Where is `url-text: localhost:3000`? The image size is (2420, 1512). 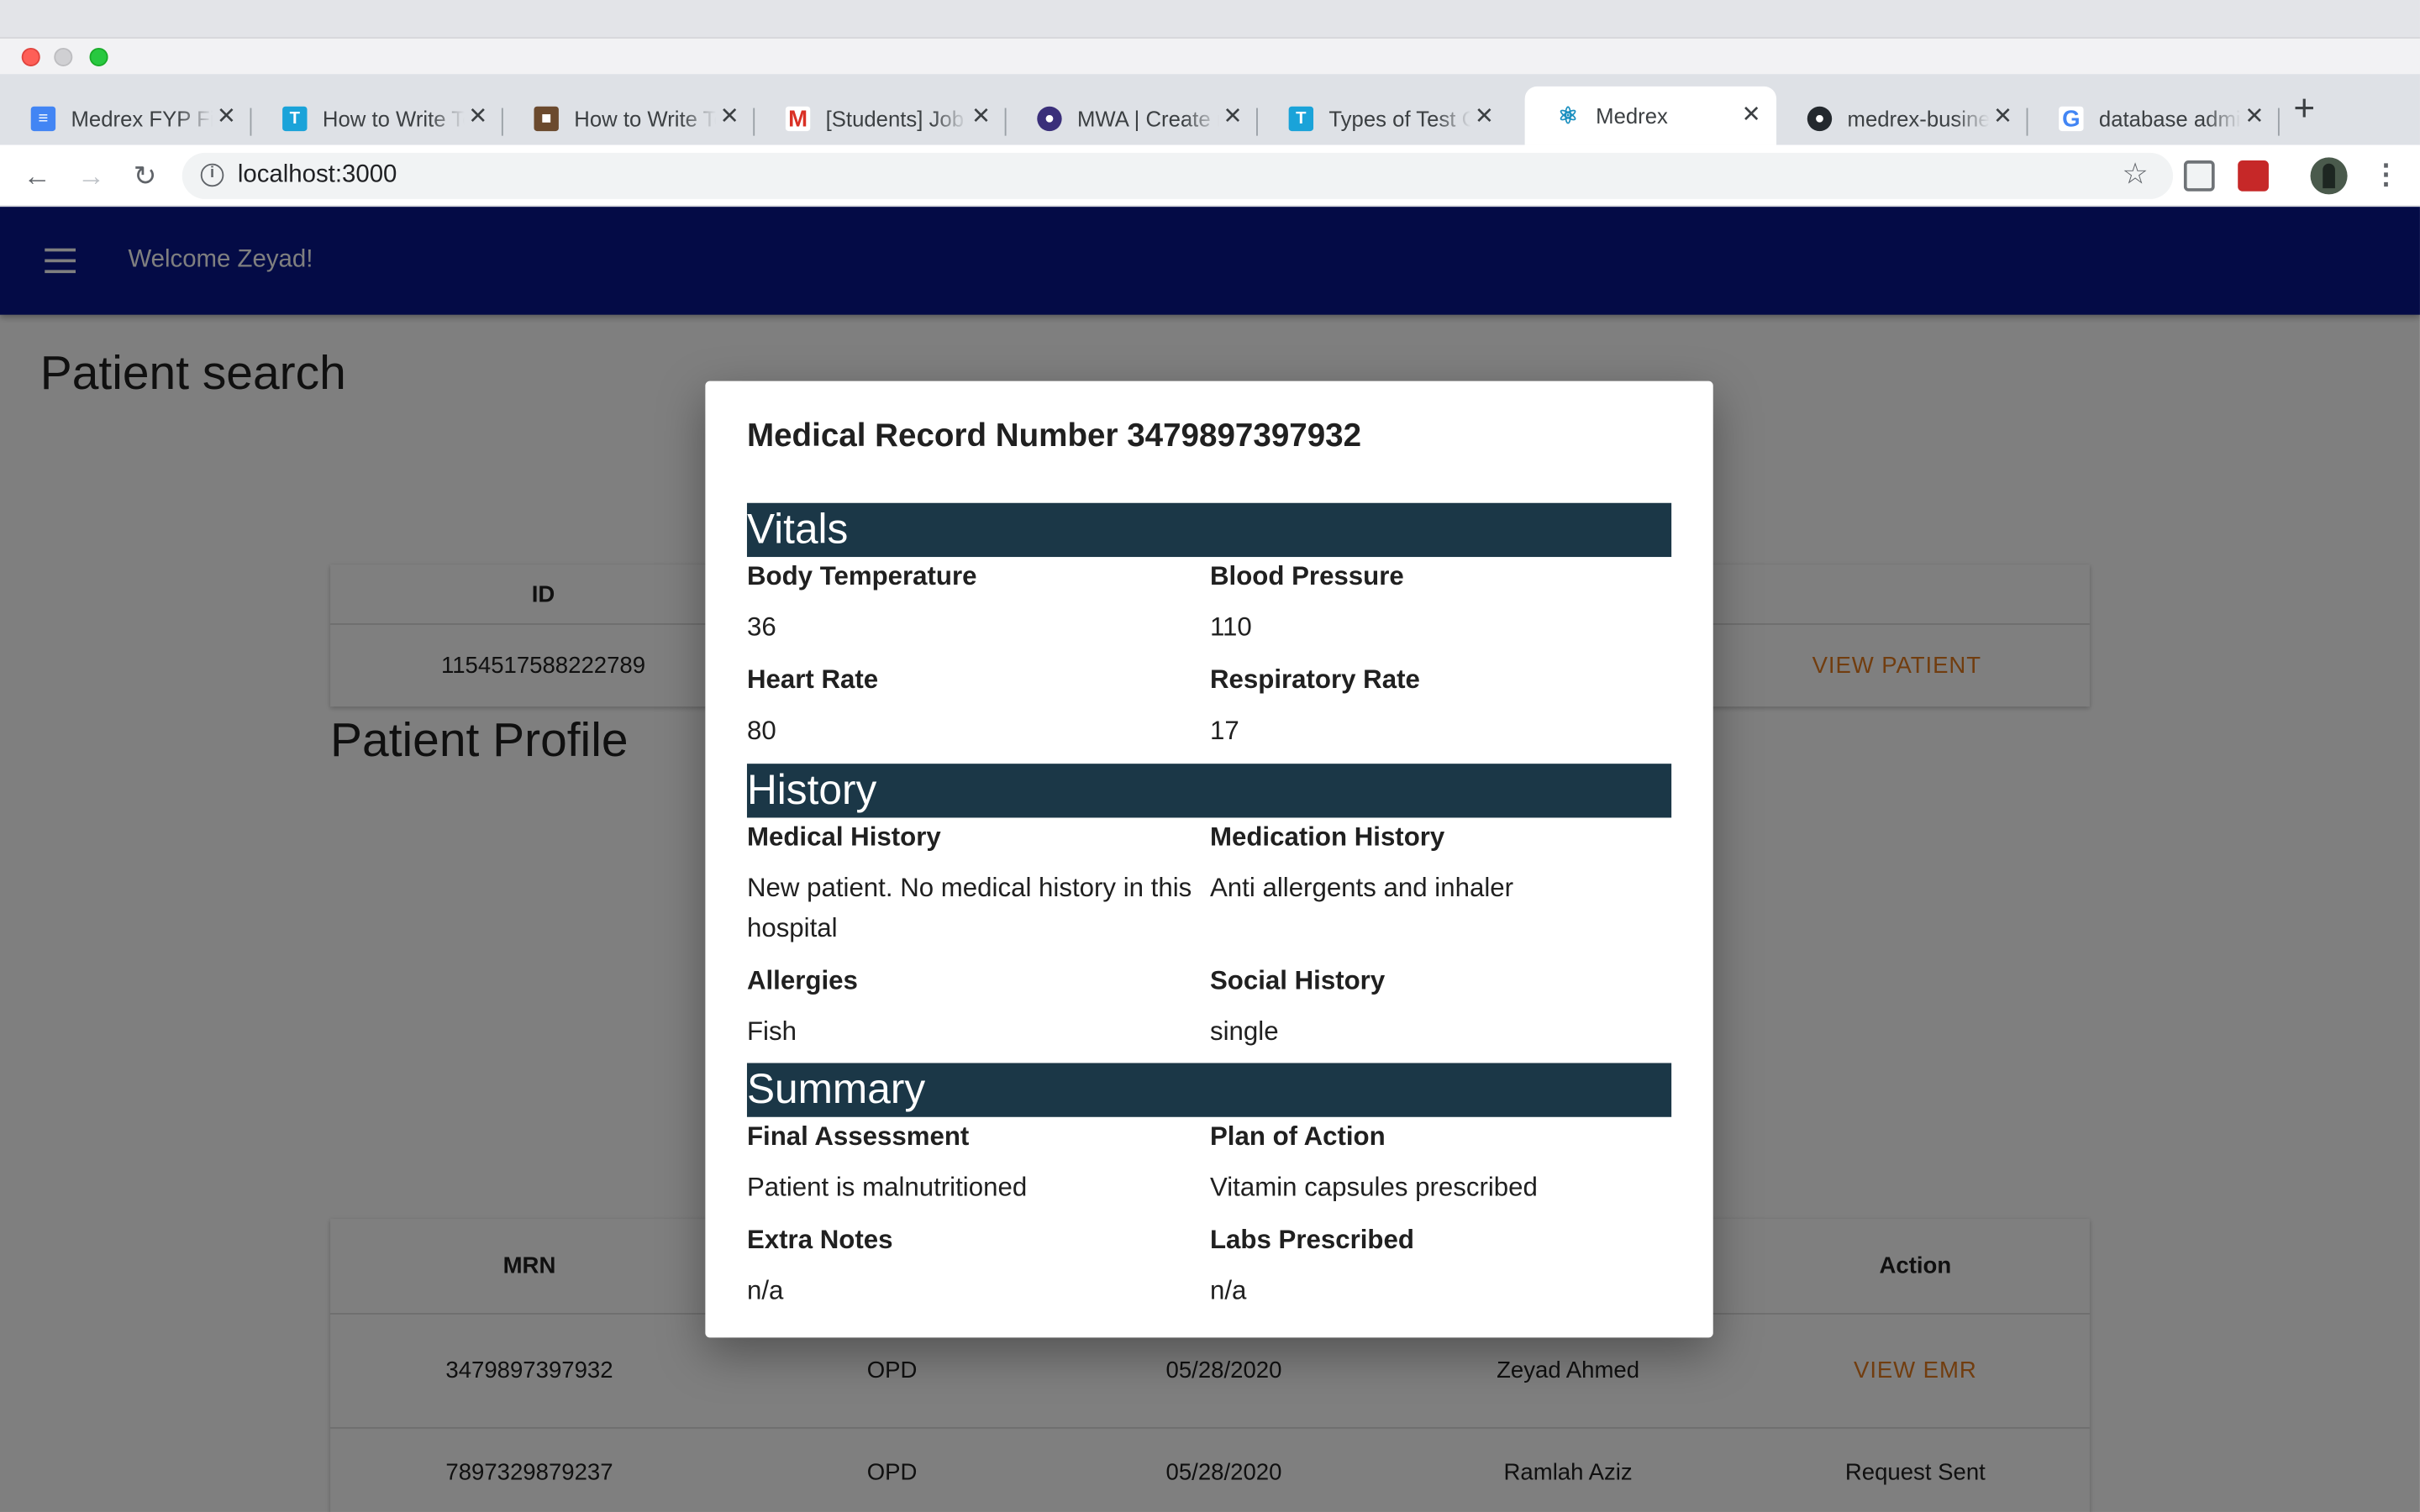 url-text: localhost:3000 is located at coordinates (317, 176).